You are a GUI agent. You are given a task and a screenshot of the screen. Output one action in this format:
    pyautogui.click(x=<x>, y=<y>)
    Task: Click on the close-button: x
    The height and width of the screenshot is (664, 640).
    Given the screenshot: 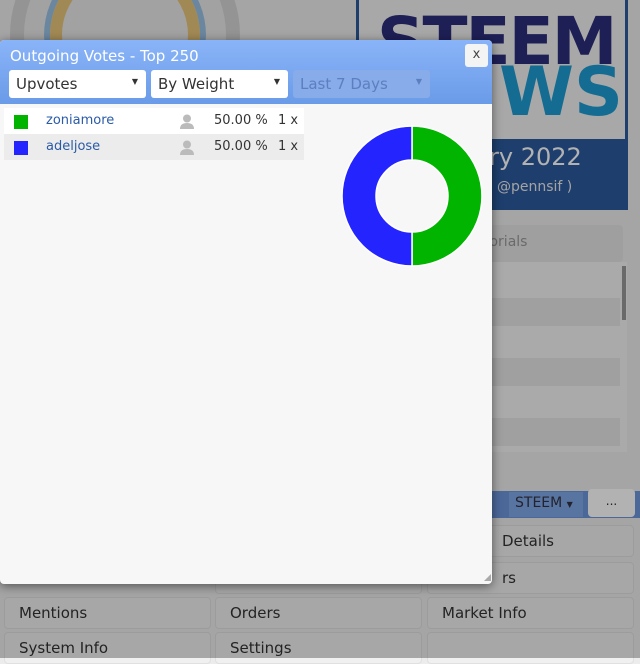 What is the action you would take?
    pyautogui.click(x=476, y=55)
    